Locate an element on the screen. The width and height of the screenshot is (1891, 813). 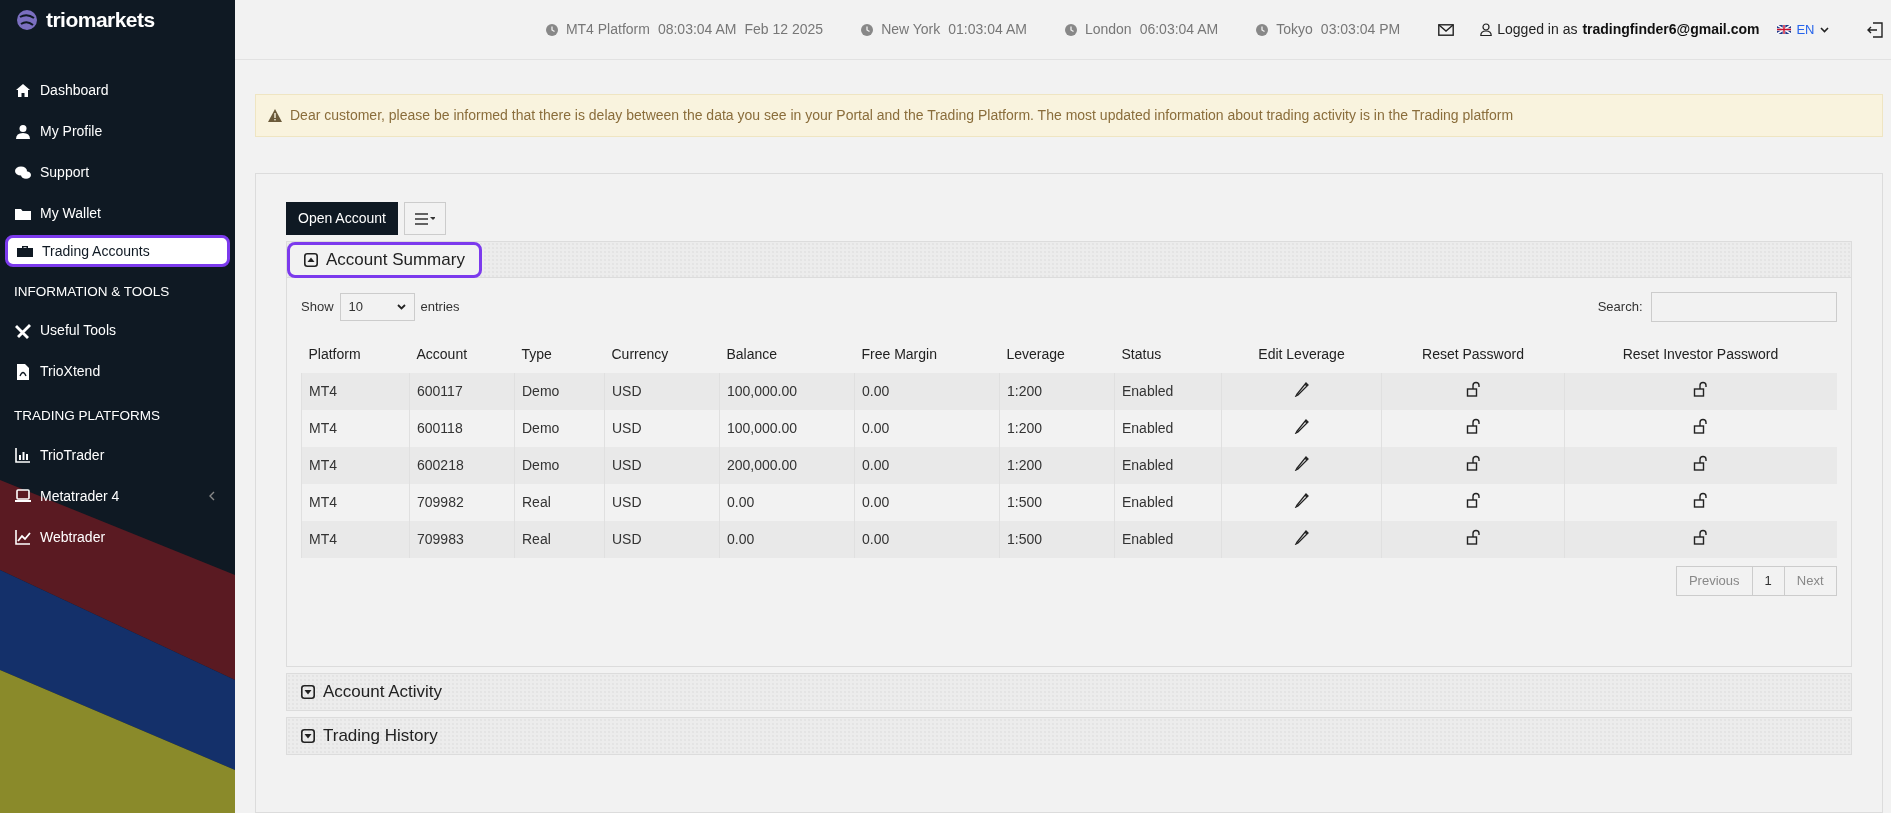
user-outline-icon is located at coordinates (1486, 29).